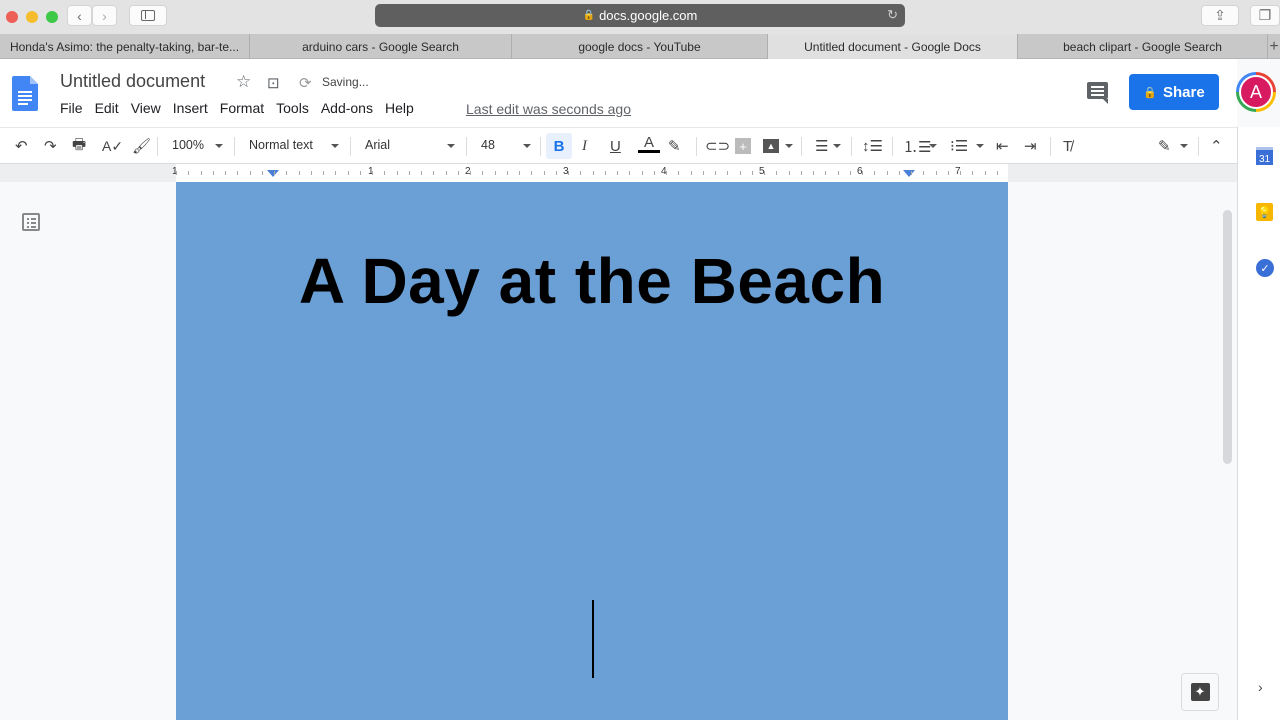  What do you see at coordinates (717, 146) in the screenshot?
I see `link-icon: ⊂⊃` at bounding box center [717, 146].